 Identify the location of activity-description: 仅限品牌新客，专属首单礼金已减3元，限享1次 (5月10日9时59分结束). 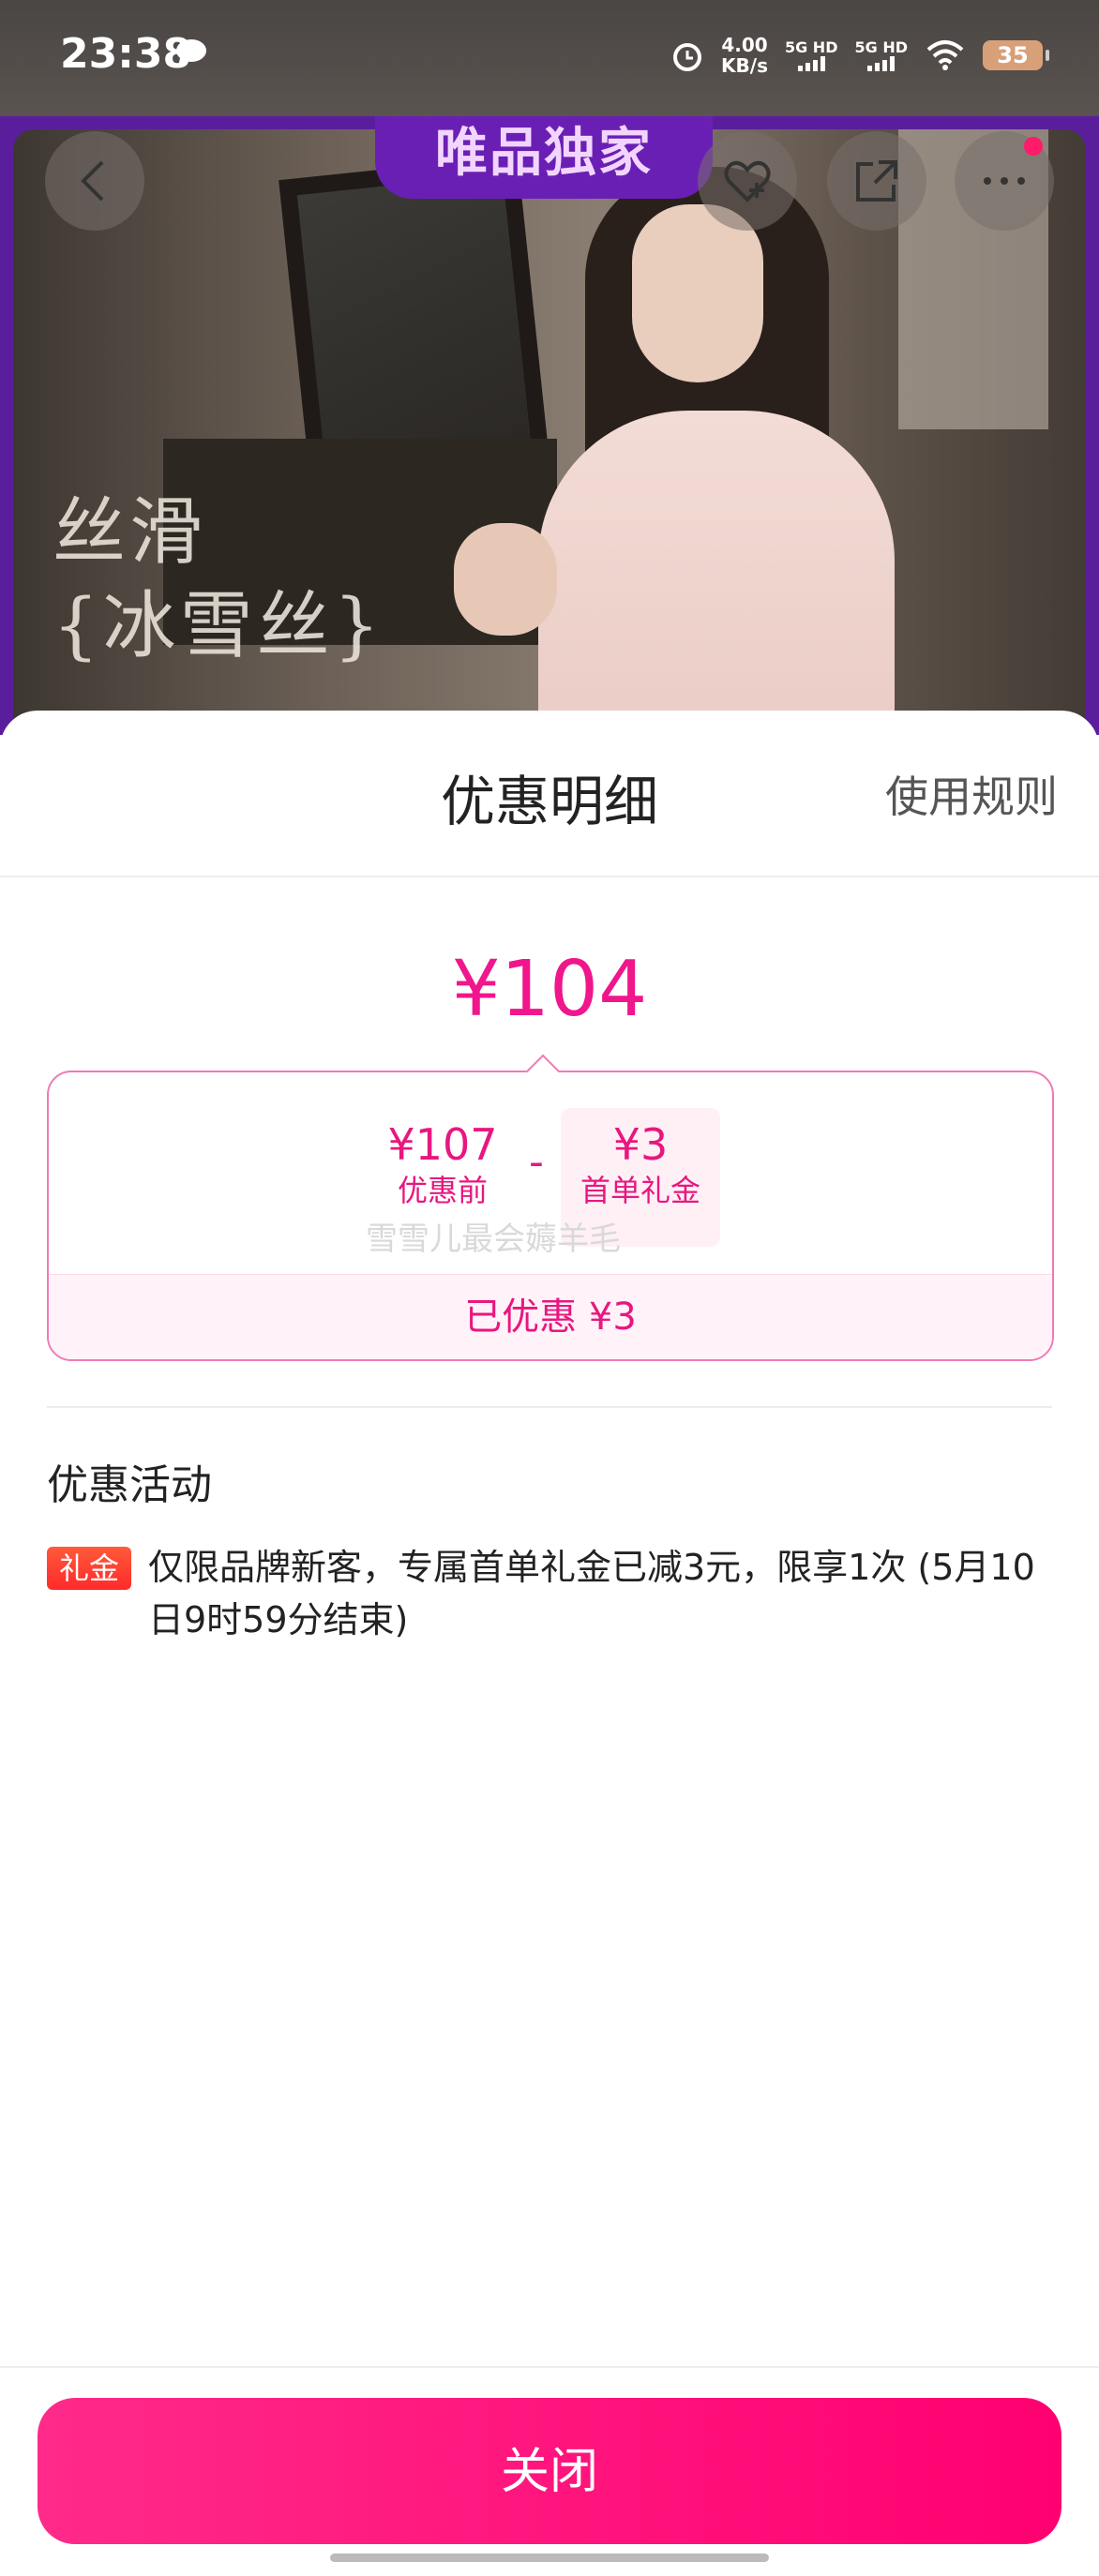
(591, 1593).